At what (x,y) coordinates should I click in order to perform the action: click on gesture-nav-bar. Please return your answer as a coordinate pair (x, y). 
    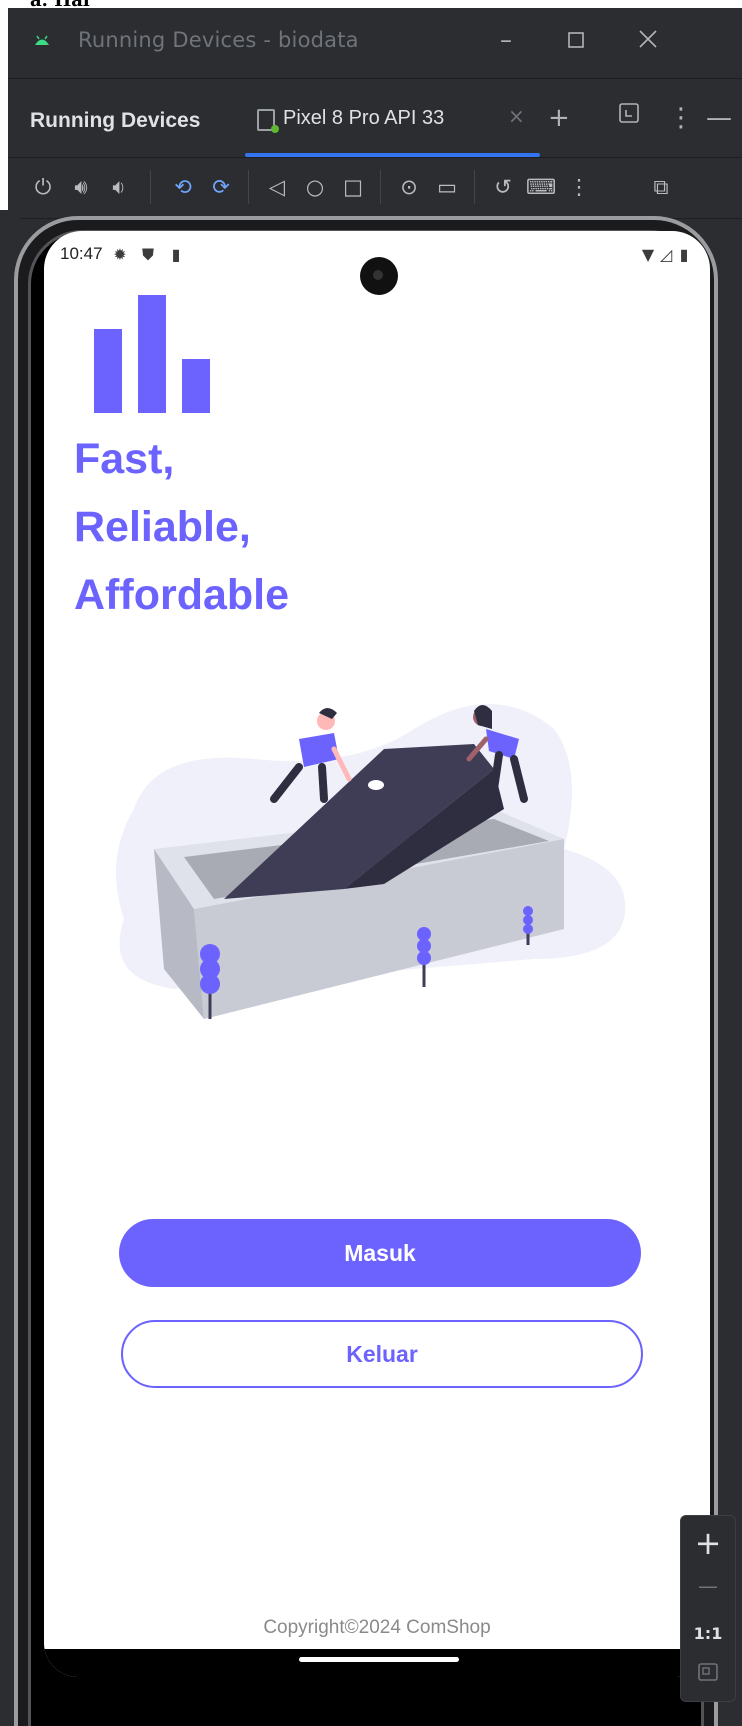
    Looking at the image, I should click on (377, 1663).